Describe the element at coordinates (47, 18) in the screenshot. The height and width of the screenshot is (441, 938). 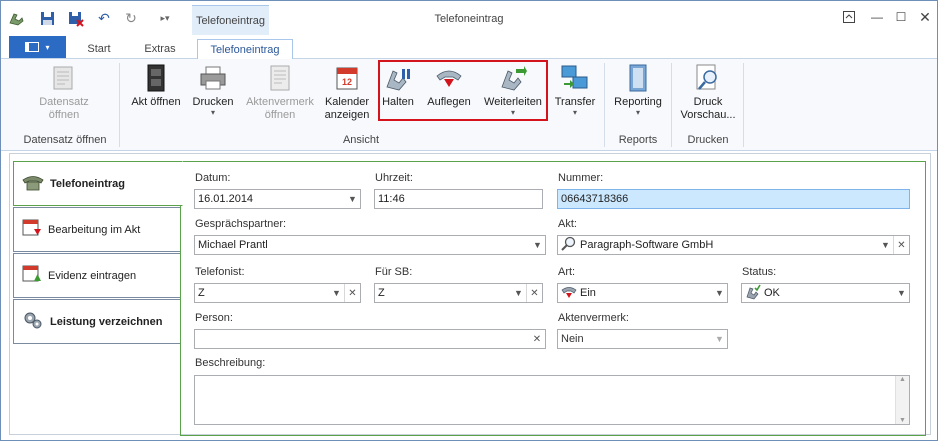
I see `save-icon` at that location.